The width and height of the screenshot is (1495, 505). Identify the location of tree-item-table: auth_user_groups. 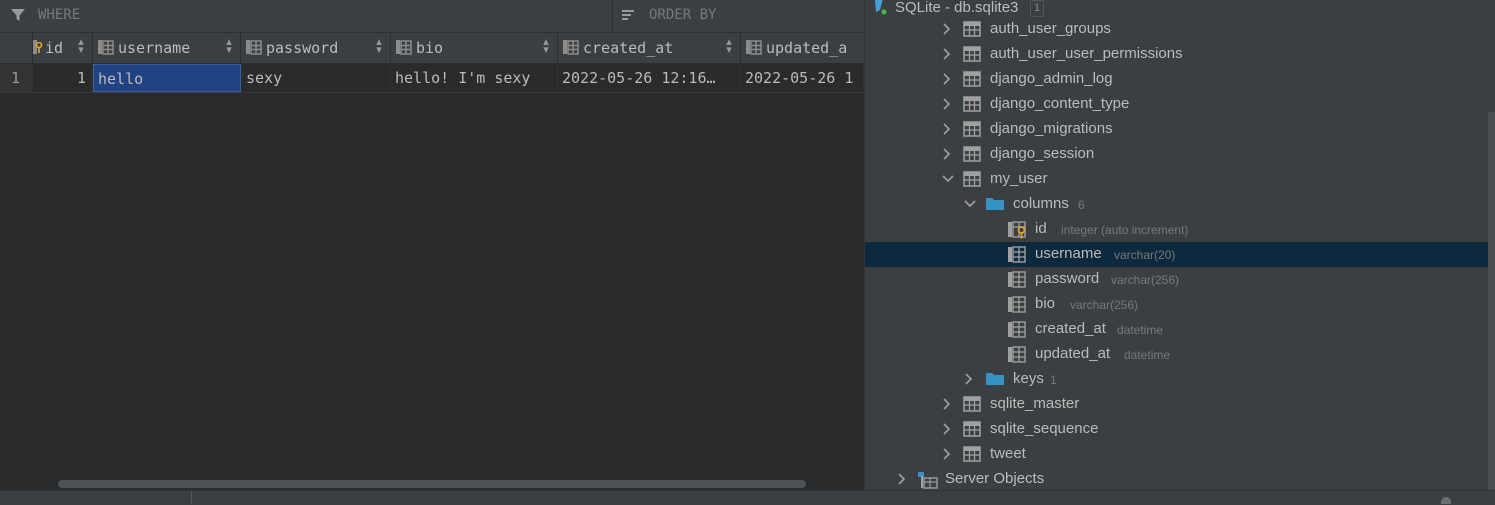
(1180, 29).